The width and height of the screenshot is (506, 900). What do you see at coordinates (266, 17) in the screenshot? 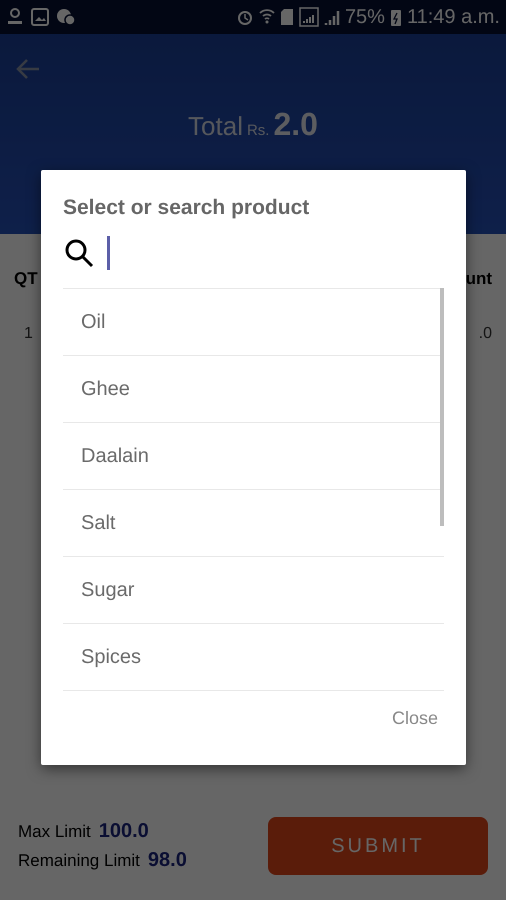
I see `wifi-icon` at bounding box center [266, 17].